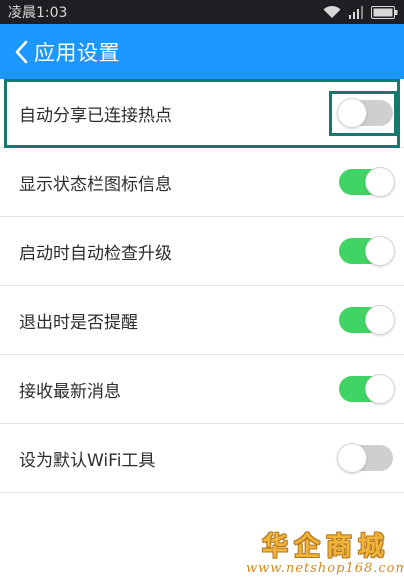 The image size is (404, 581). Describe the element at coordinates (87, 460) in the screenshot. I see `settings-row-label: 设为默认WiFi工具` at that location.